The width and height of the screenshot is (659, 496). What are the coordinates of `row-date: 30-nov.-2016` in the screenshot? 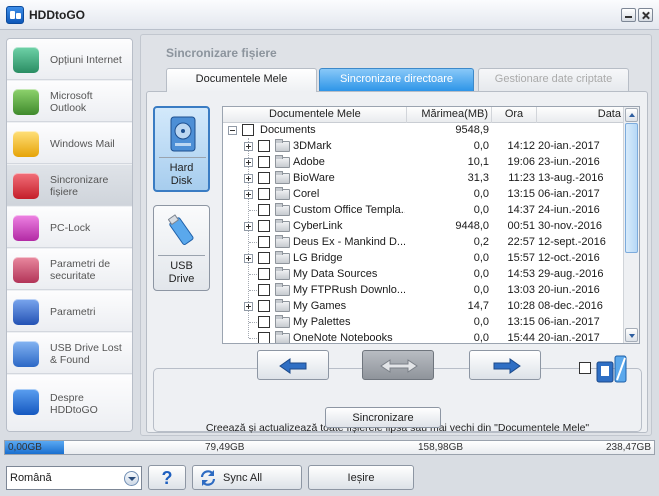 It's located at (570, 226).